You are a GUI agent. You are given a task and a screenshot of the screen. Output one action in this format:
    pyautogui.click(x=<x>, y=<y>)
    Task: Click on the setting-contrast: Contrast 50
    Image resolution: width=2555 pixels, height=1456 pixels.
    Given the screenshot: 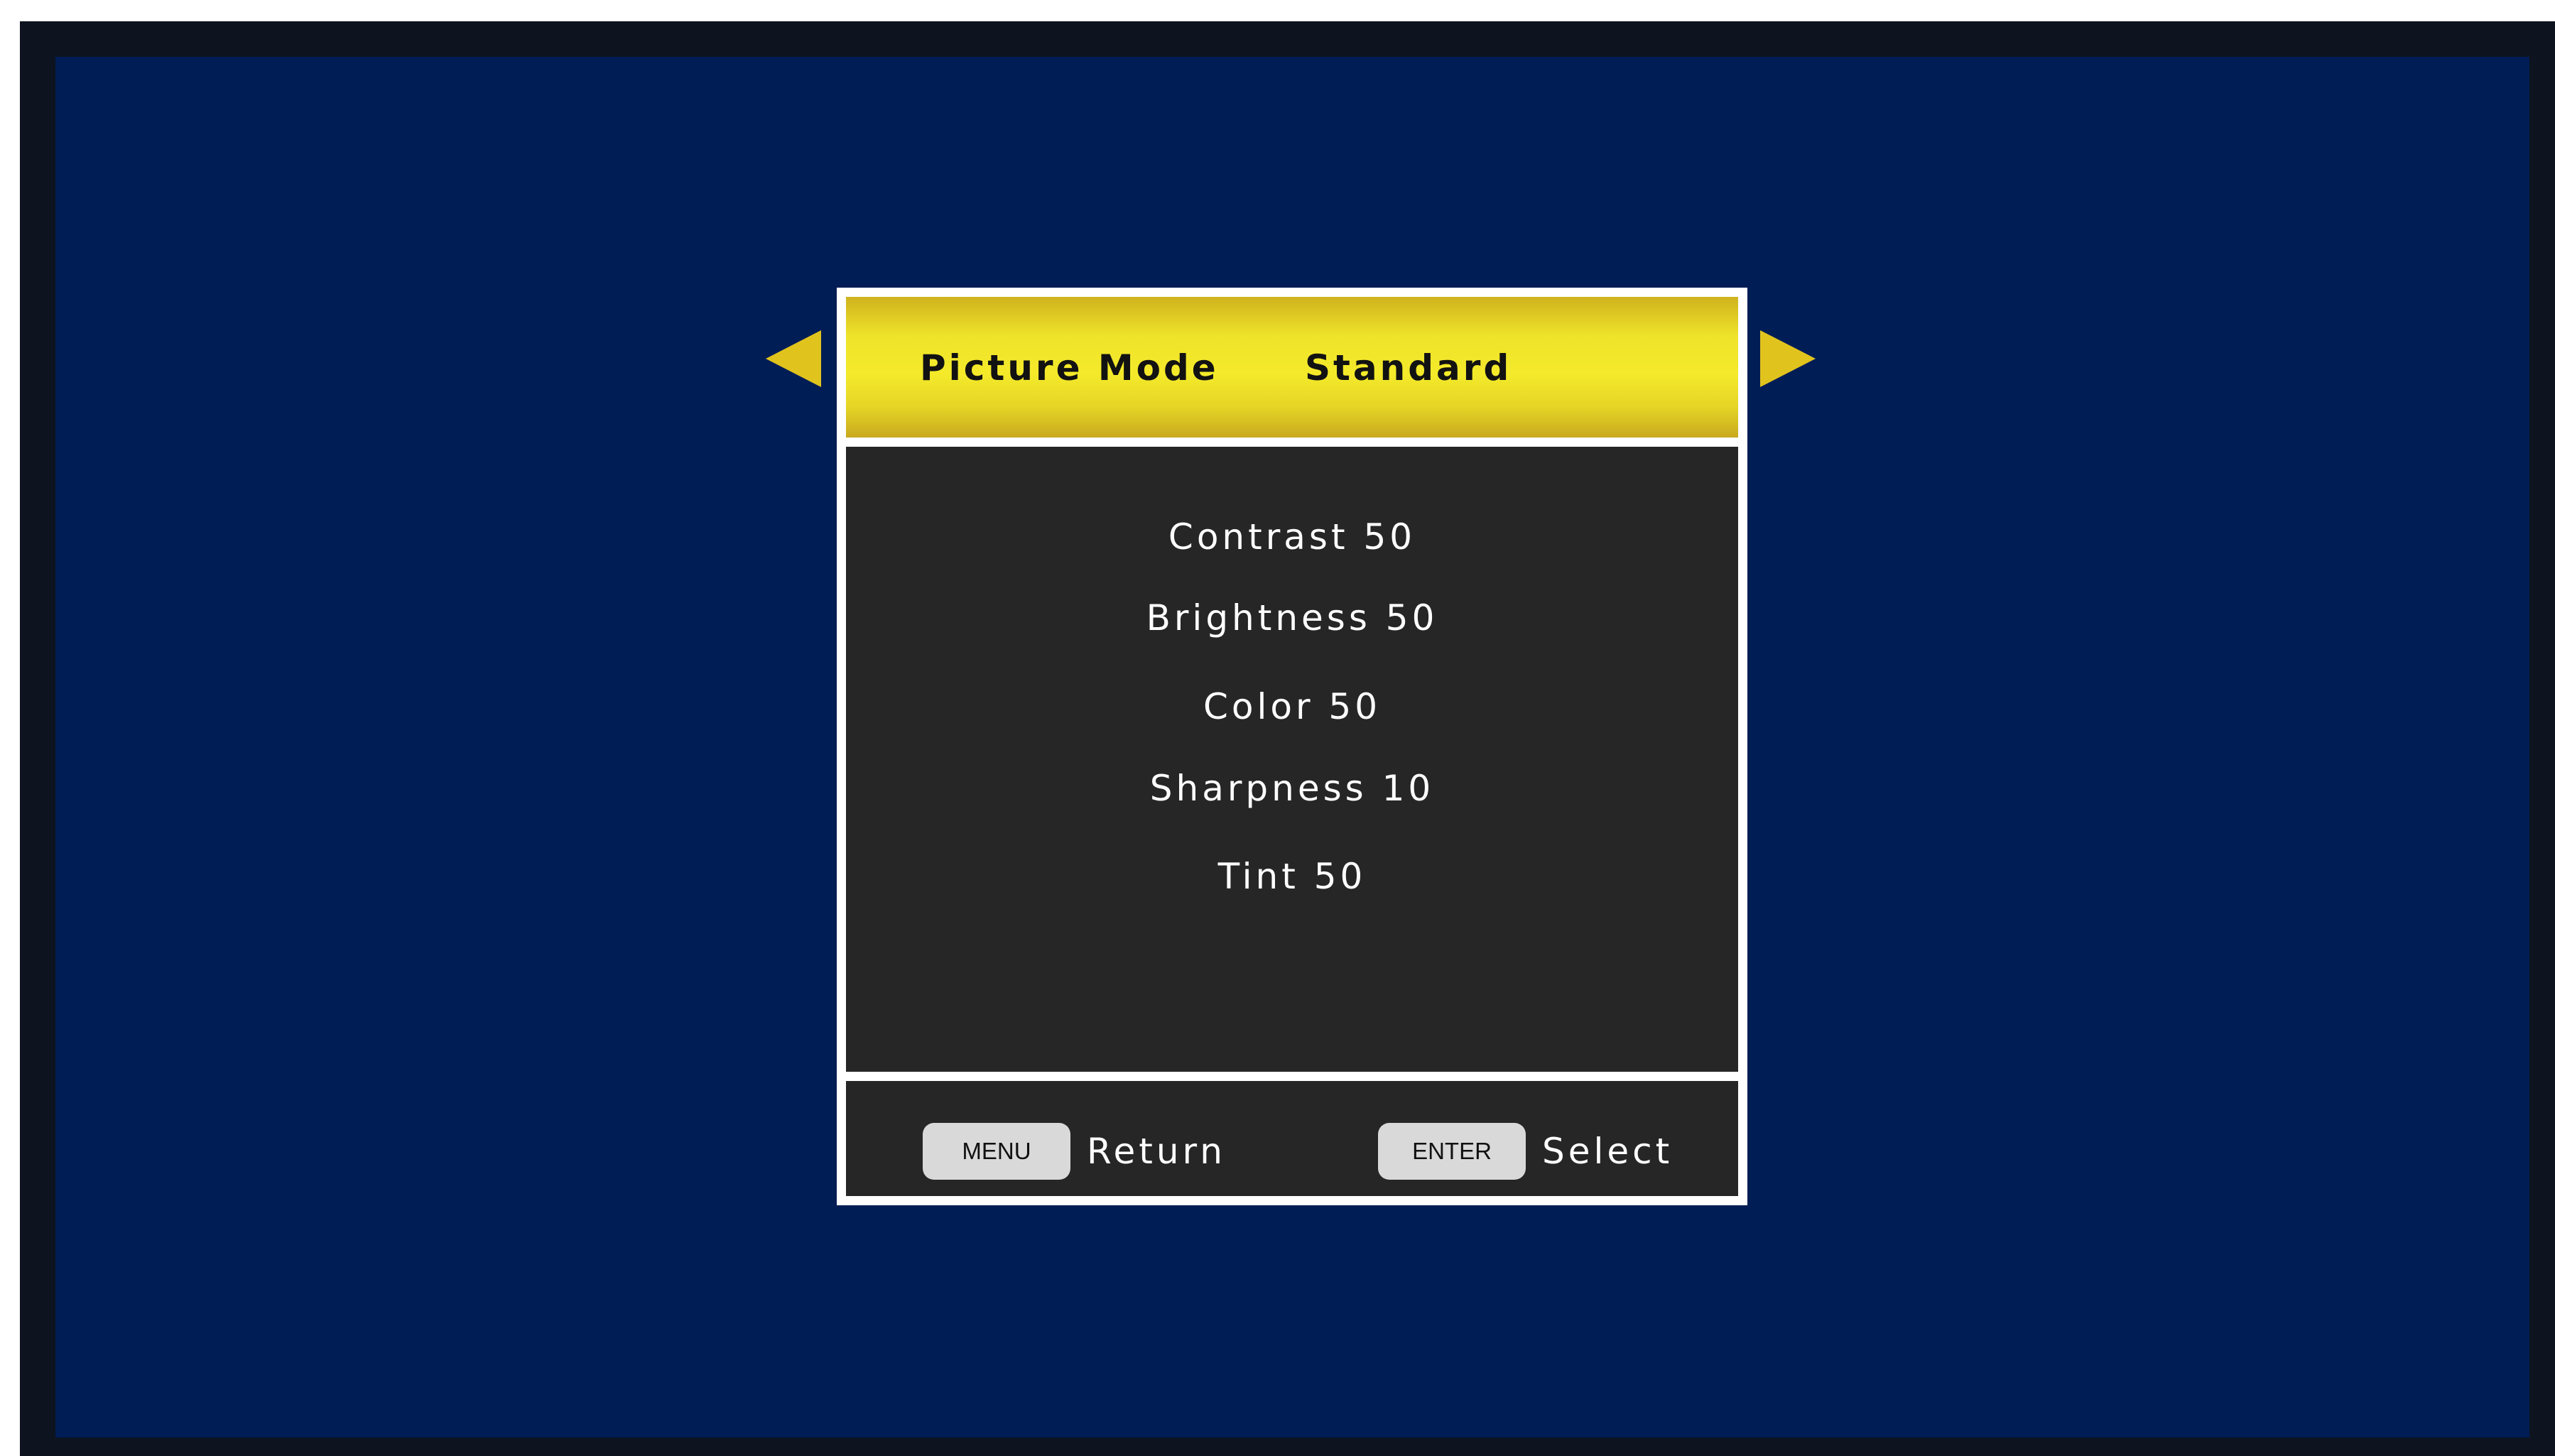 What is the action you would take?
    pyautogui.click(x=1292, y=537)
    